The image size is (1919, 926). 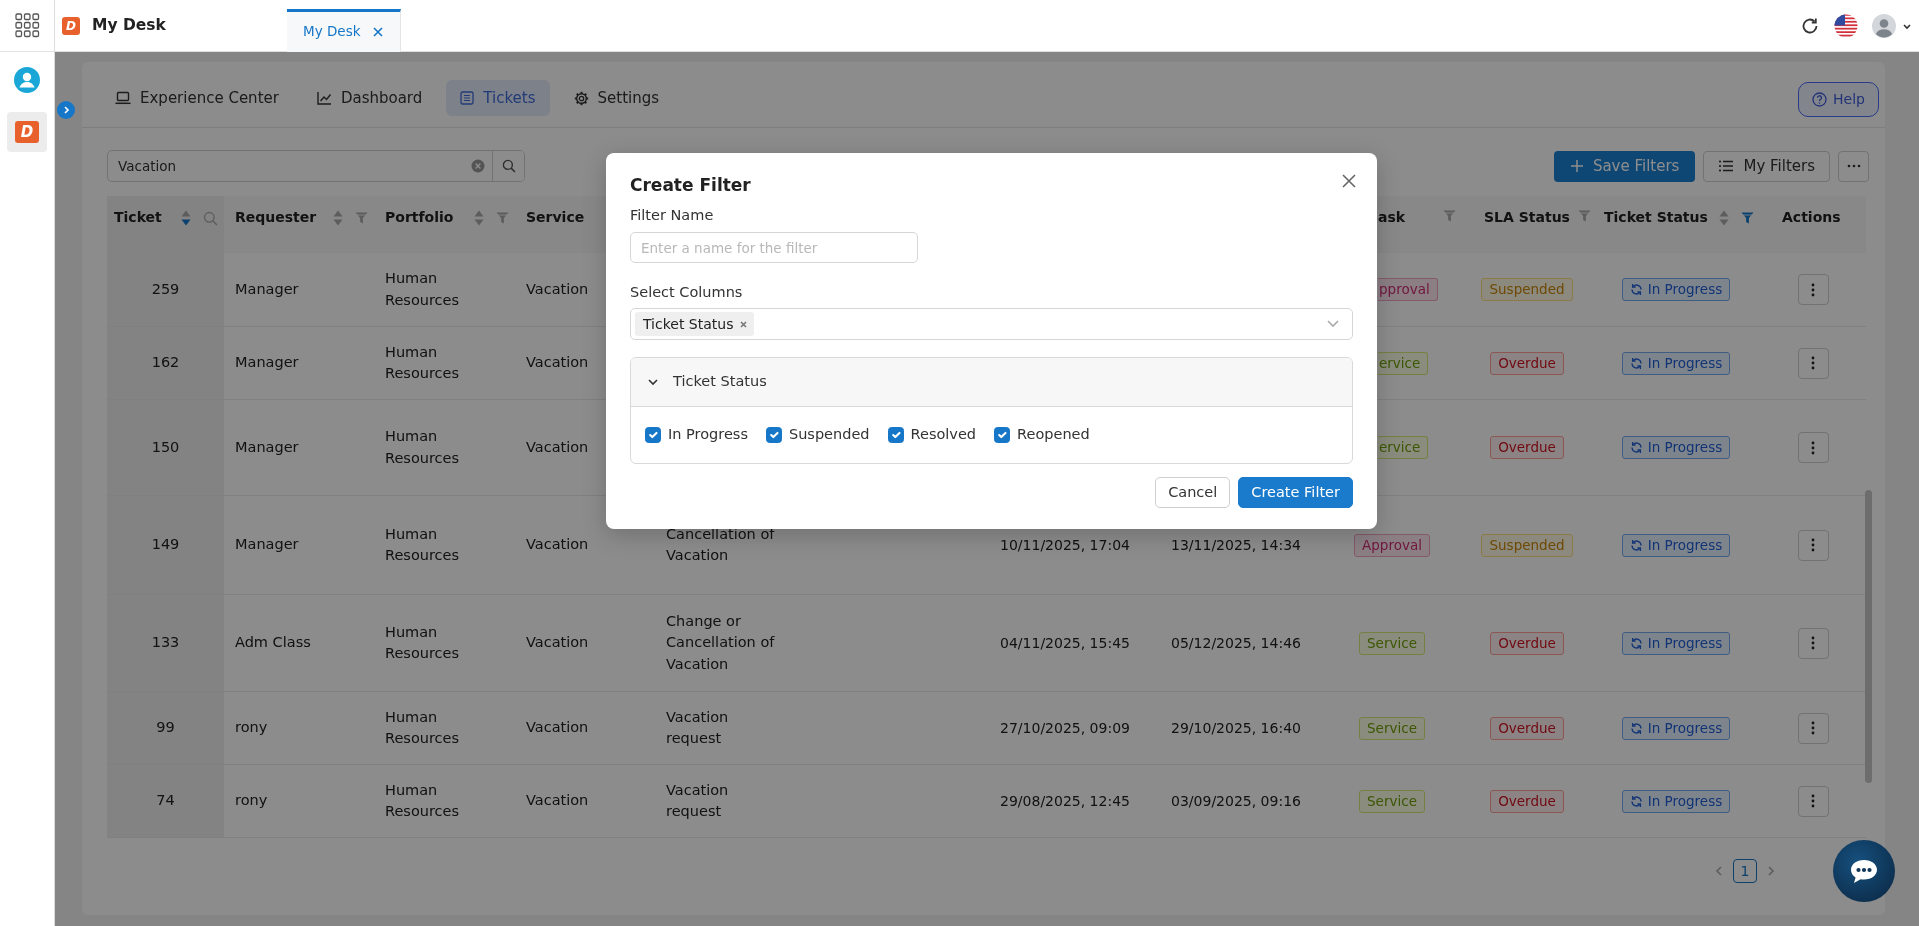 What do you see at coordinates (1838, 99) in the screenshot?
I see `help-button: Help` at bounding box center [1838, 99].